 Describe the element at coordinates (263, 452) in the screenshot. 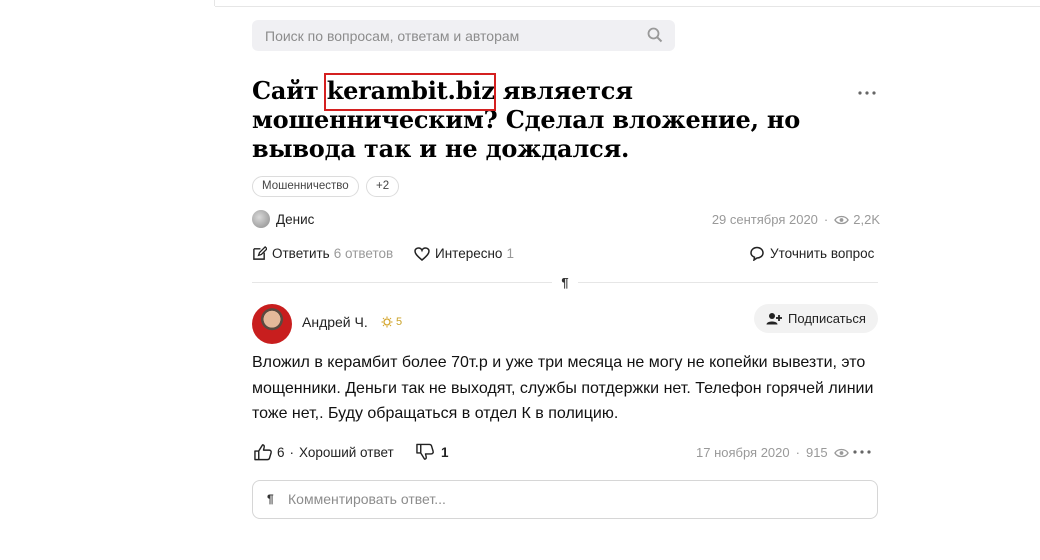

I see `thumb-up-icon` at that location.